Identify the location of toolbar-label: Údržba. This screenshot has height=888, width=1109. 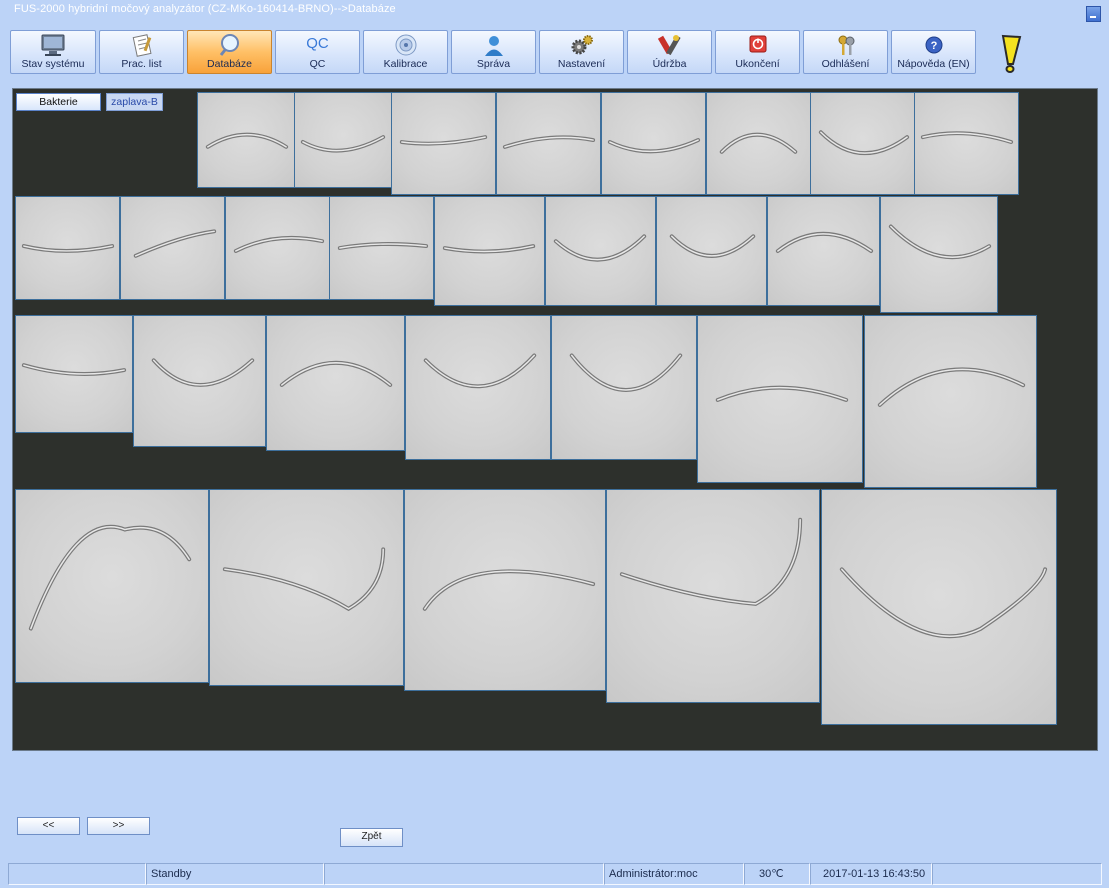
(669, 64).